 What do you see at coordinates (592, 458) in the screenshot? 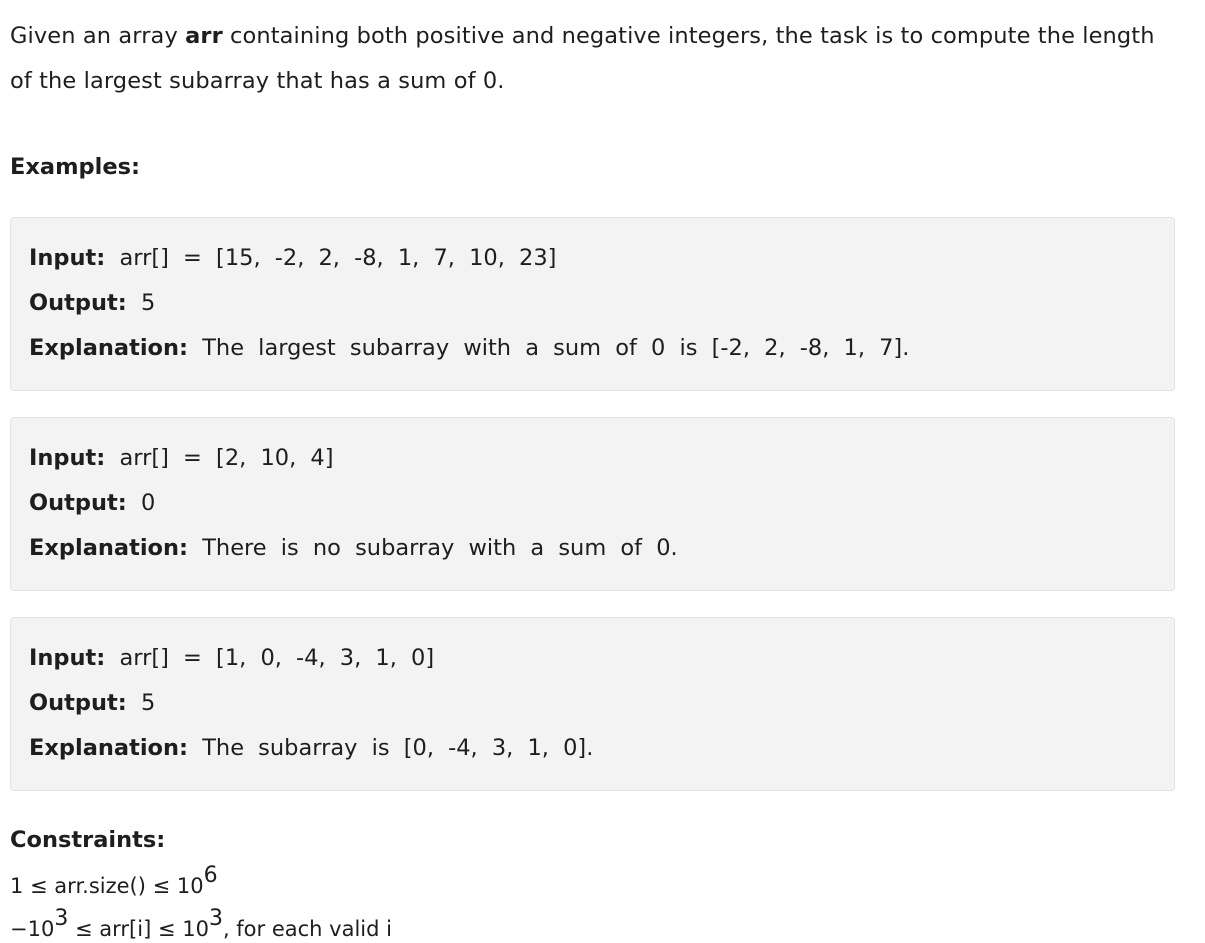
I see `example-input-line: Input: arr[] = [2, 10, 4]` at bounding box center [592, 458].